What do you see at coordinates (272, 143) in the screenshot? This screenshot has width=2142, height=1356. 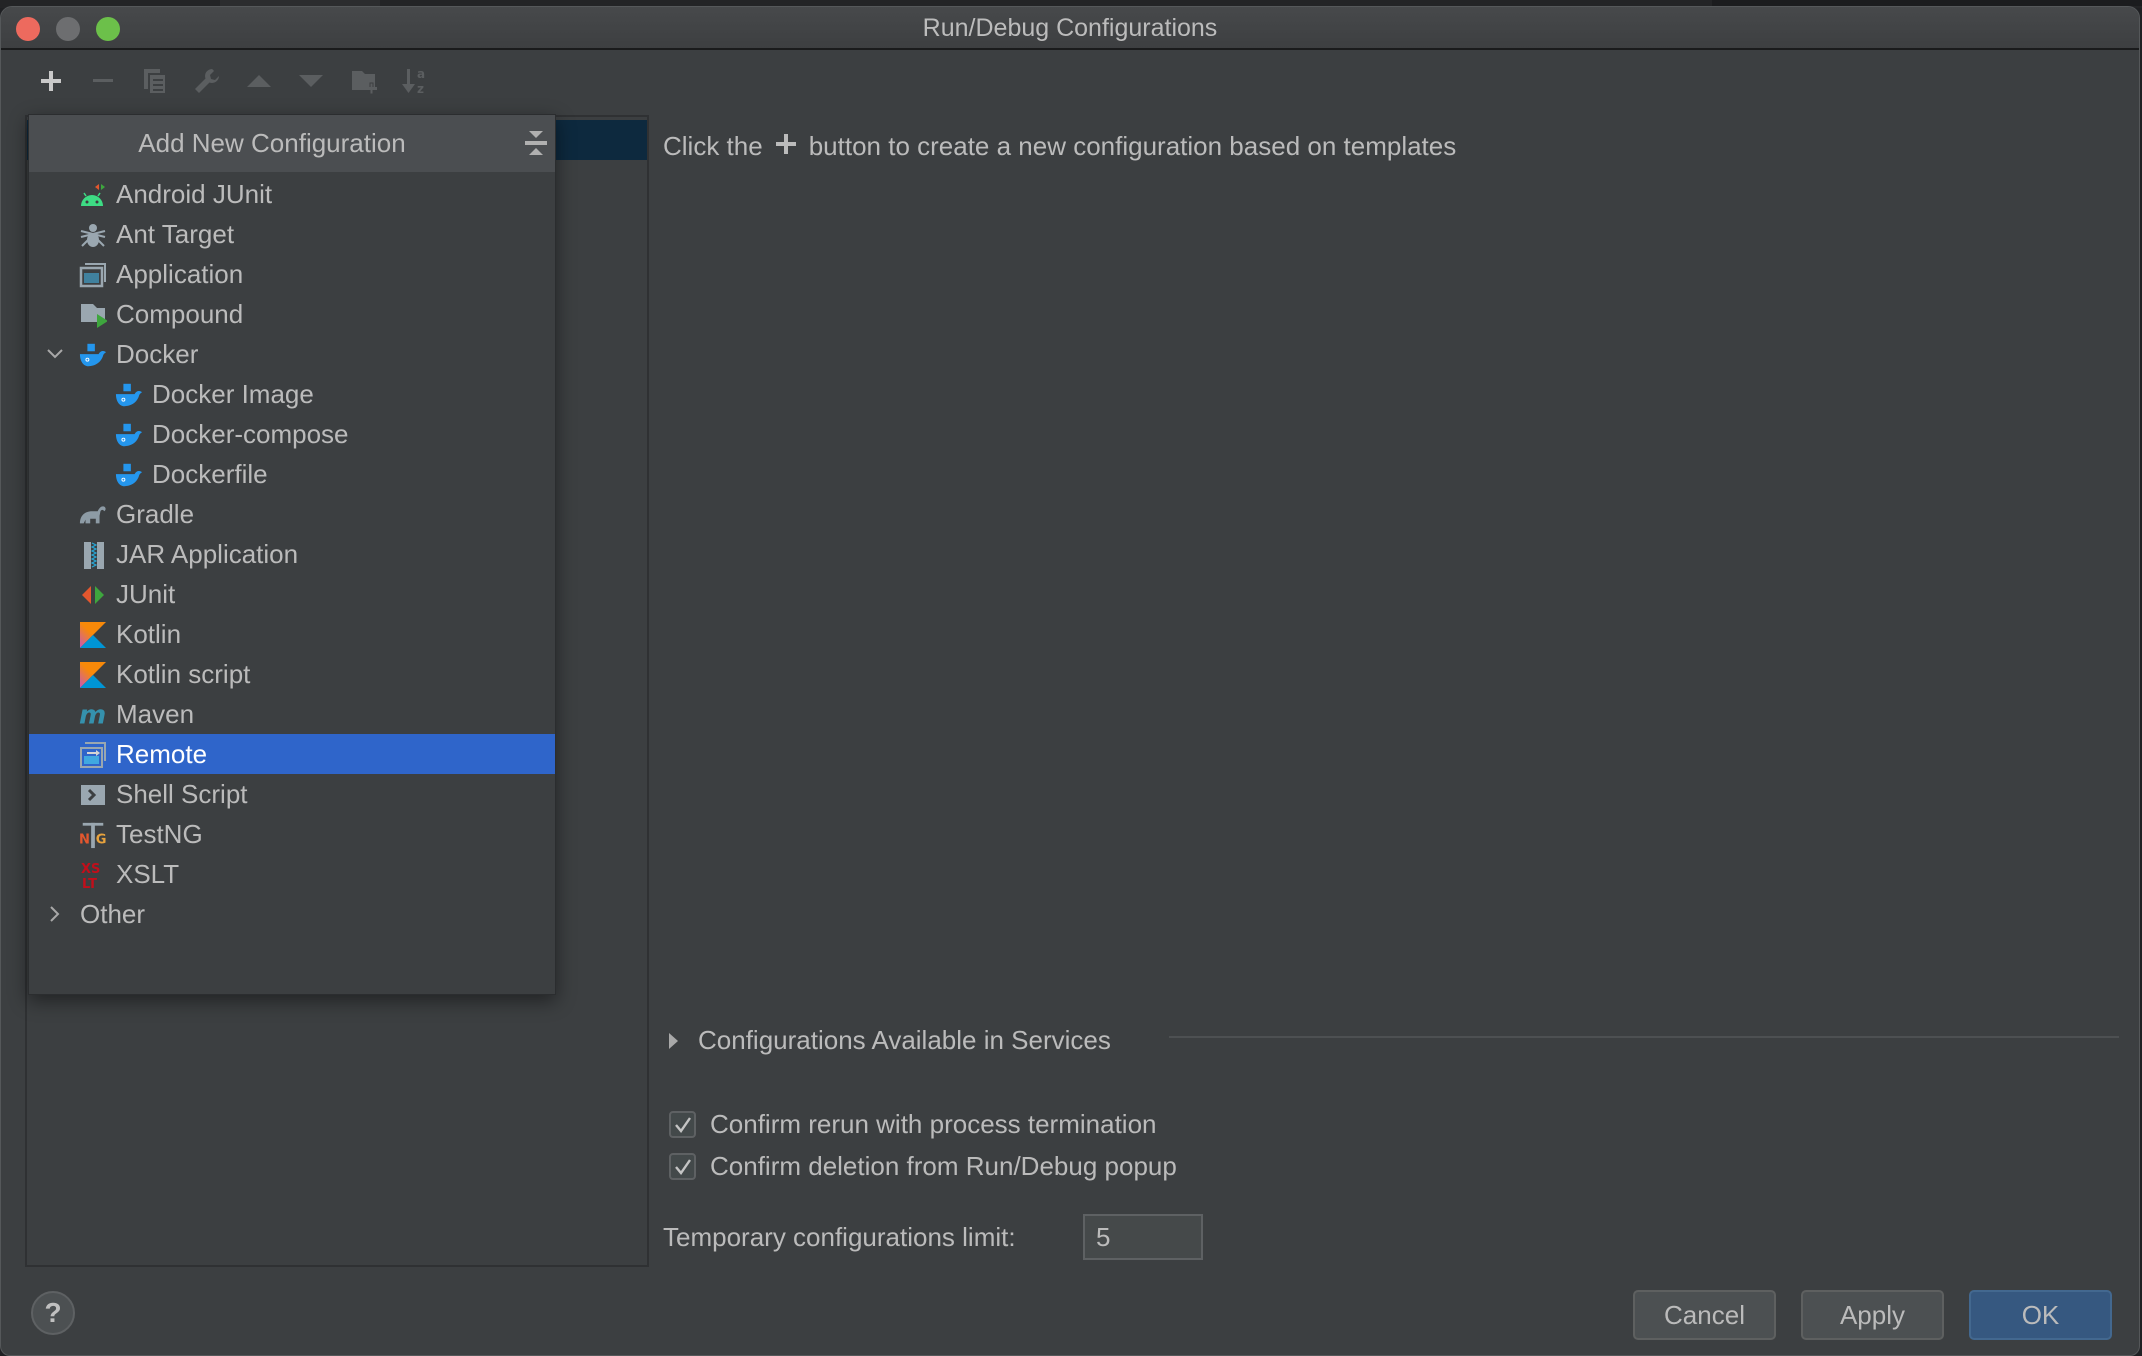 I see `popup-title: Add New Configuration` at bounding box center [272, 143].